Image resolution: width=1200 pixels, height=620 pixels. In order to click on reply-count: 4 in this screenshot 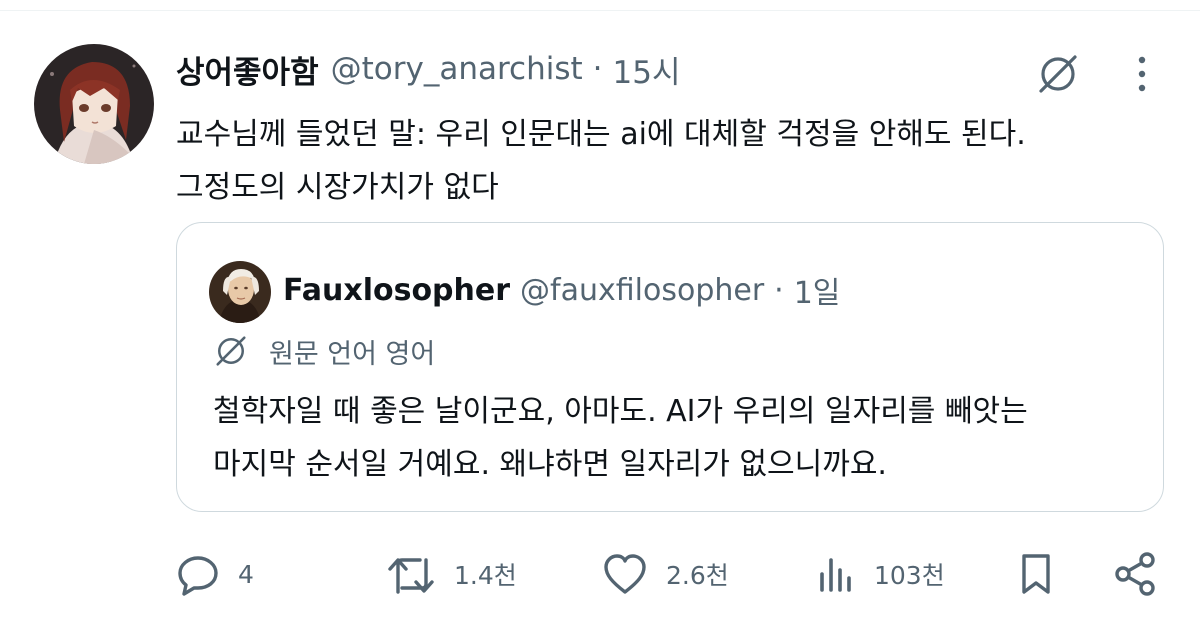, I will do `click(246, 574)`.